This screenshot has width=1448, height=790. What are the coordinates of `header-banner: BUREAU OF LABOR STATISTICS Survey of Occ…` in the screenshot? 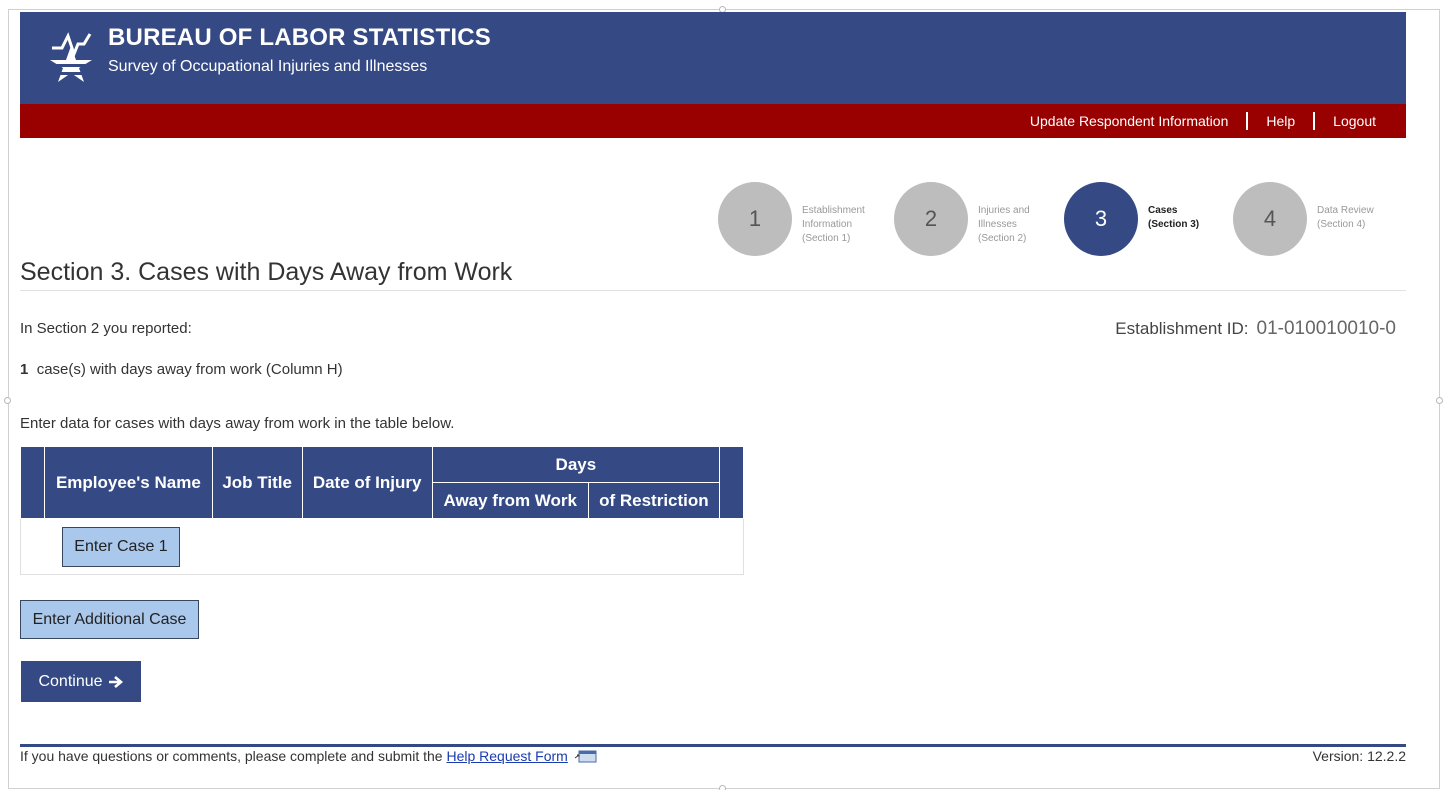 It's located at (713, 58).